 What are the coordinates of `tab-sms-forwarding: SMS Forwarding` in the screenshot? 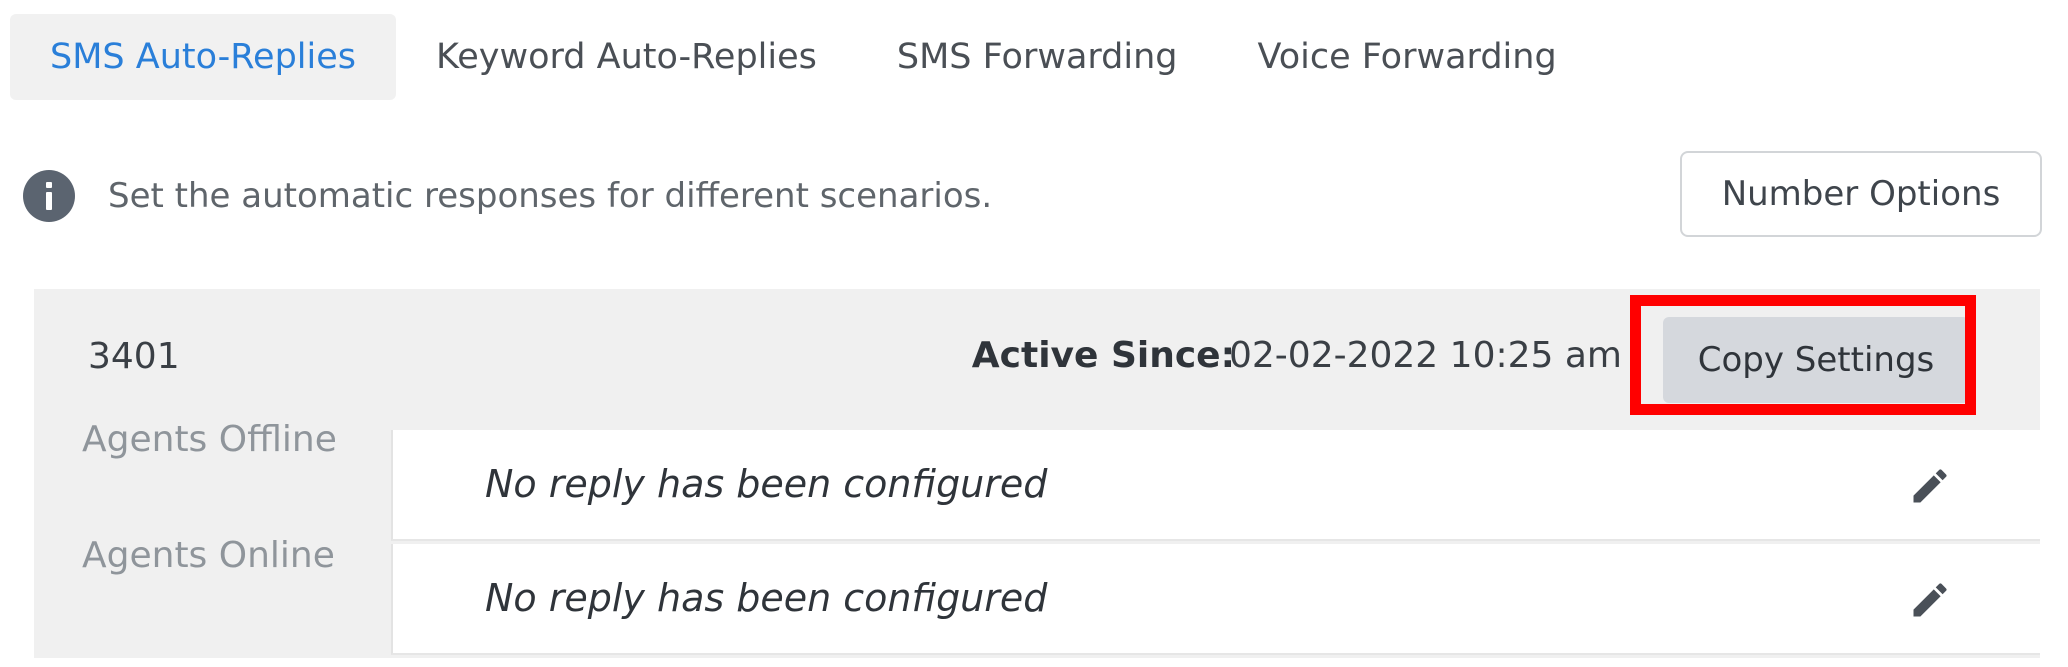 It's located at (1037, 57).